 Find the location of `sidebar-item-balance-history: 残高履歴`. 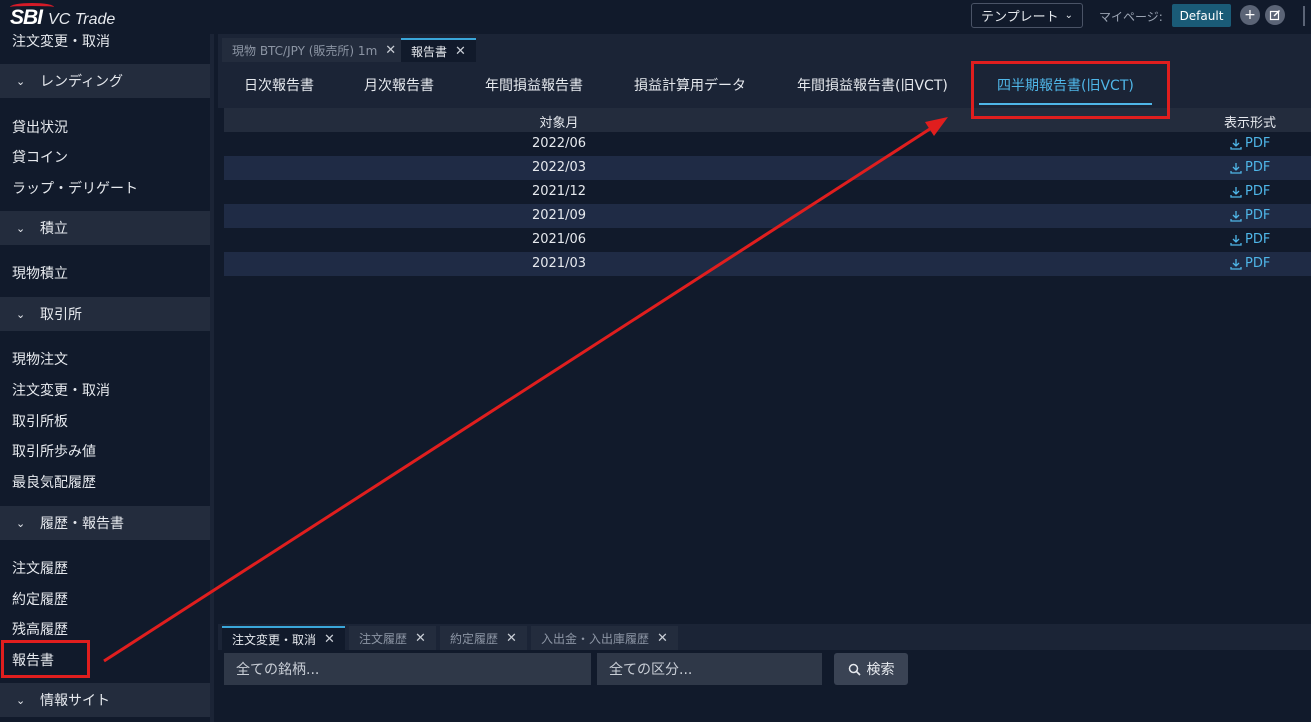

sidebar-item-balance-history: 残高履歴 is located at coordinates (40, 629).